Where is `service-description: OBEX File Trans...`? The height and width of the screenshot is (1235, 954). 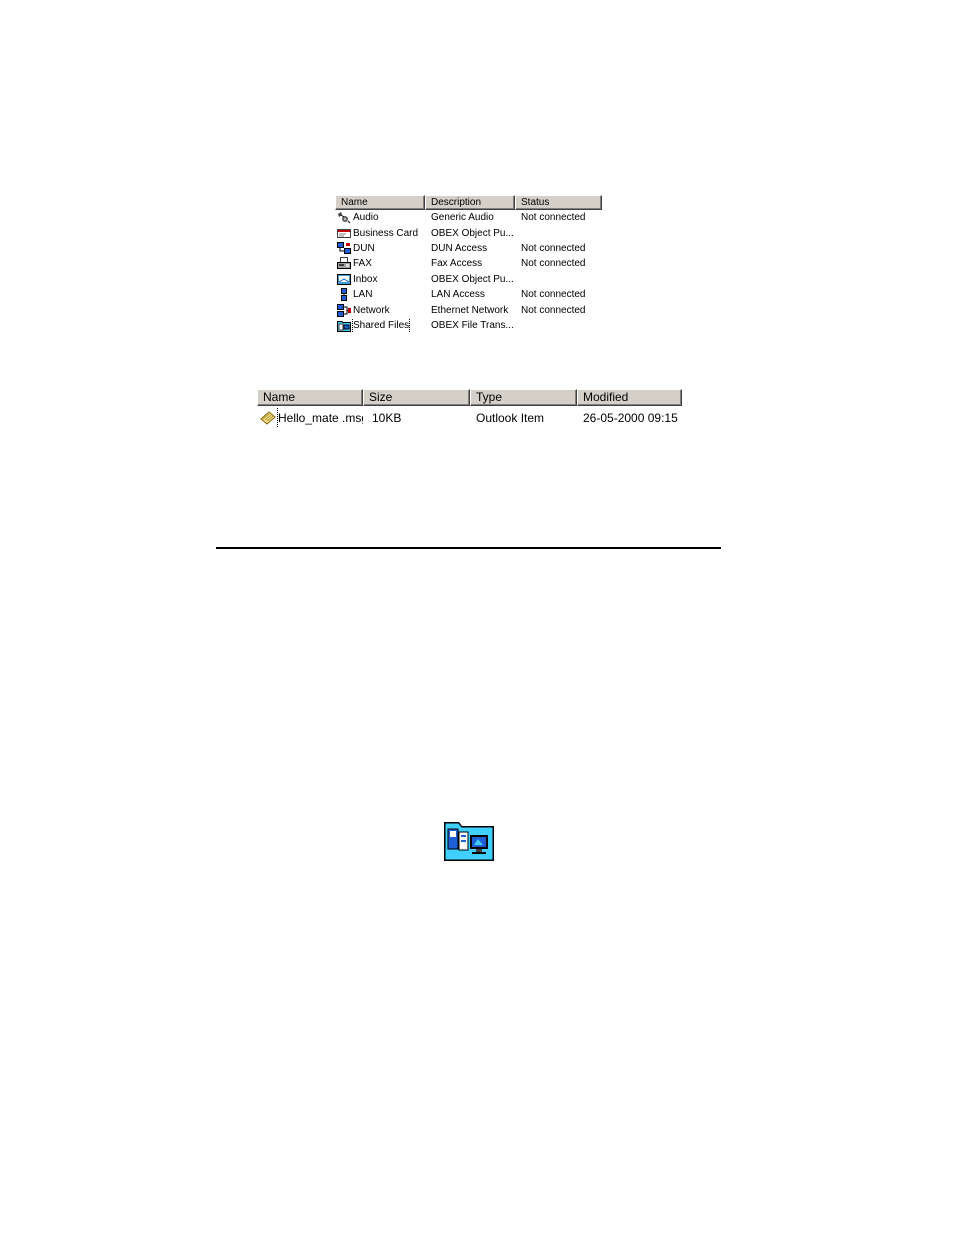 service-description: OBEX File Trans... is located at coordinates (472, 325).